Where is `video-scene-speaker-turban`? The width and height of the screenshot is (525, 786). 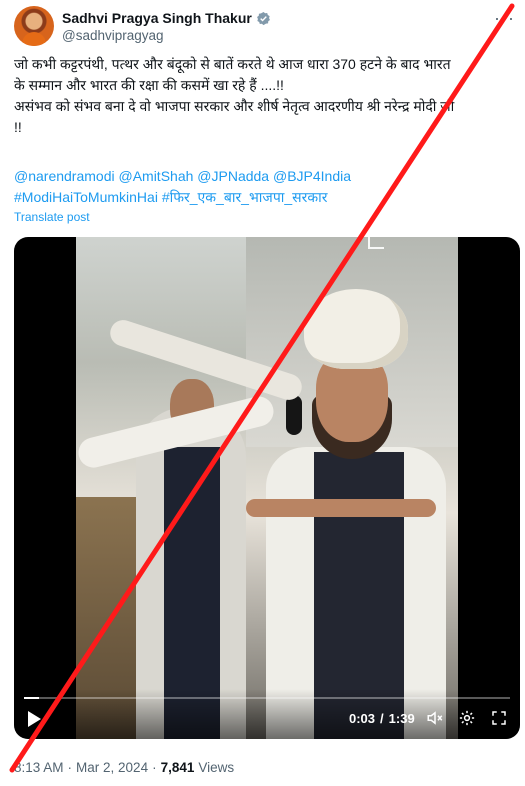 video-scene-speaker-turban is located at coordinates (356, 329).